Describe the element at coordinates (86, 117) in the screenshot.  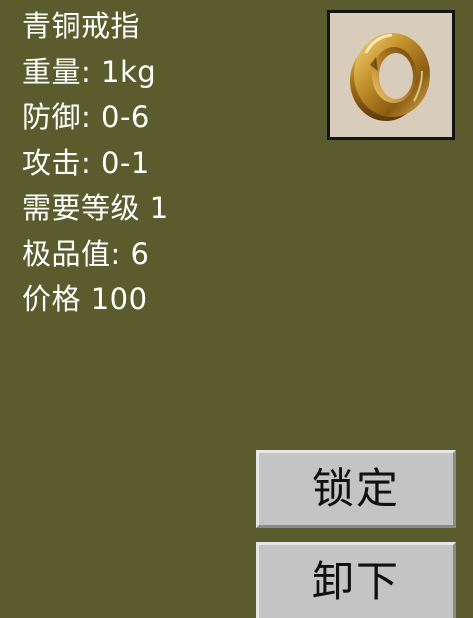
I see `item-defense: 防御: 0-6` at that location.